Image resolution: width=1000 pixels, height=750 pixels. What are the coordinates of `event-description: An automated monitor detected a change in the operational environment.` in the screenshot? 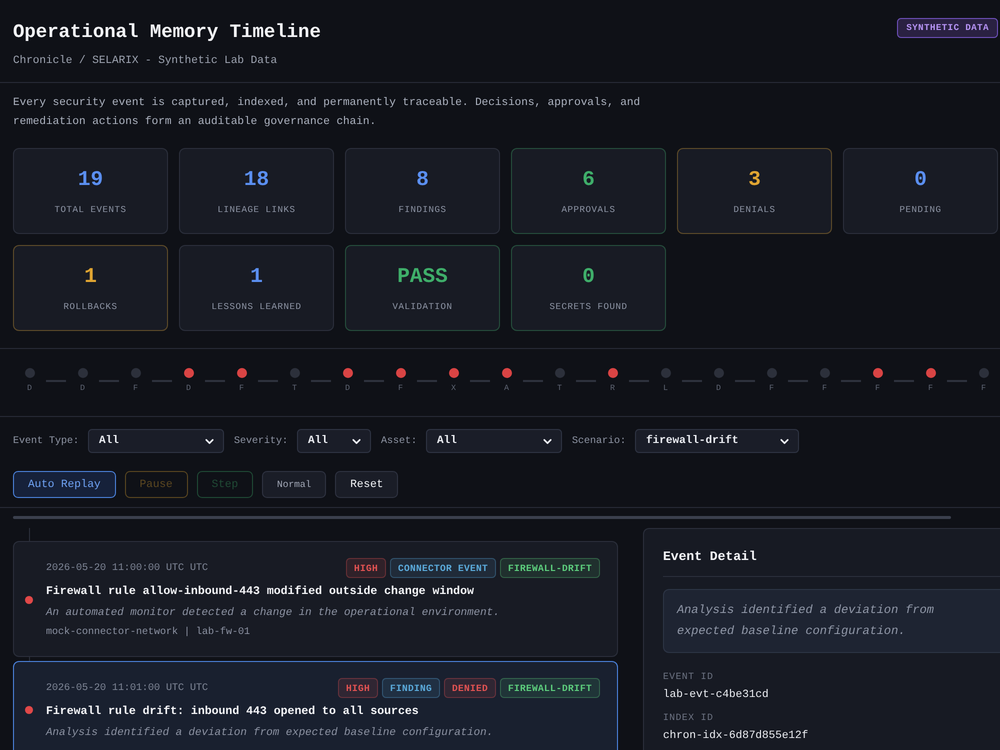 It's located at (273, 613).